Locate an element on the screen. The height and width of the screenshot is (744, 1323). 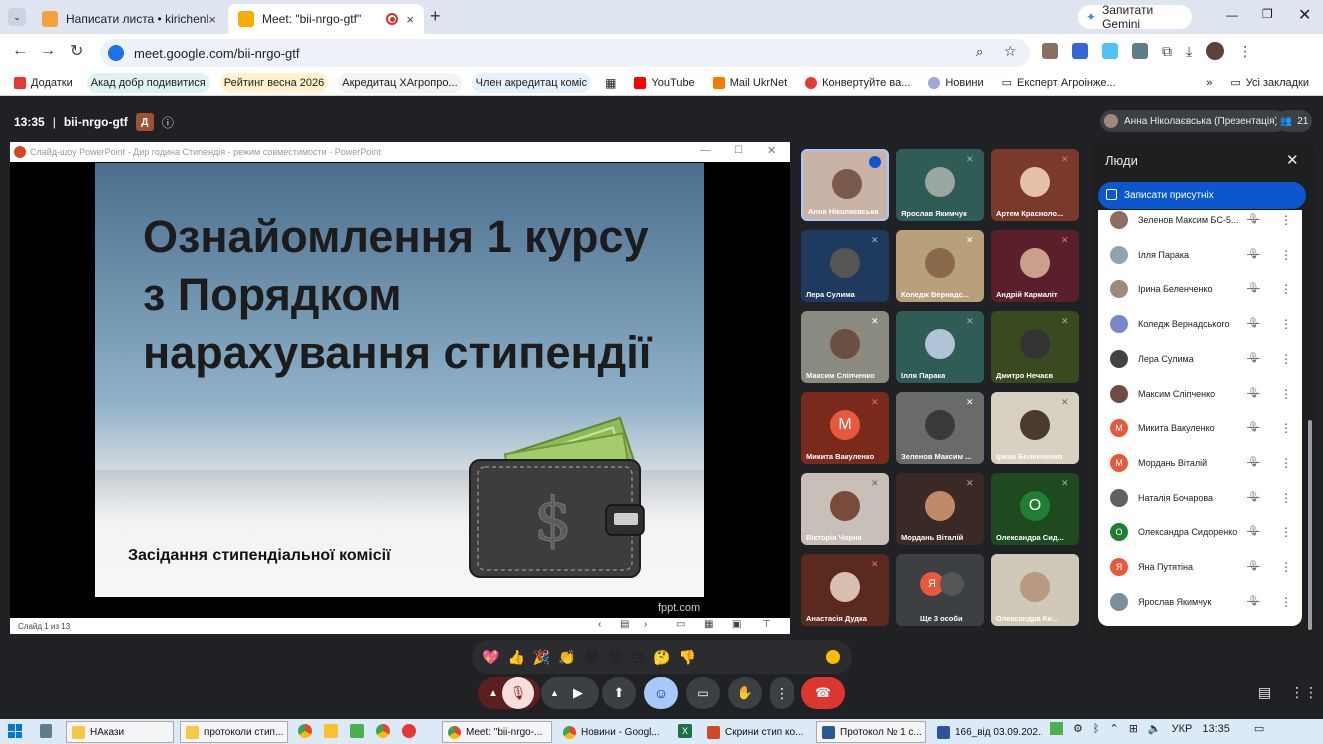
reaction-thumbs-down: 👎 is located at coordinates (687, 657).